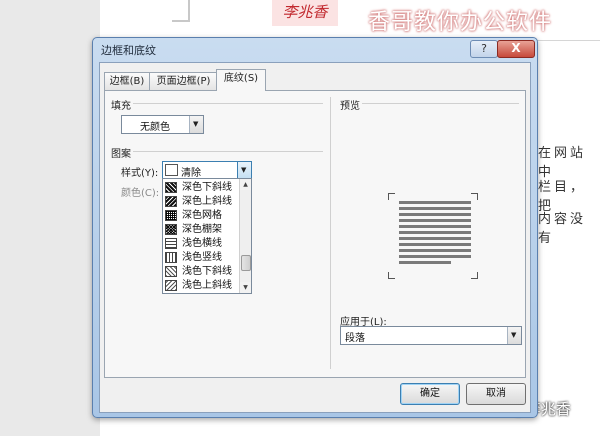  What do you see at coordinates (121, 154) in the screenshot?
I see `pattern-section-label: 图案` at bounding box center [121, 154].